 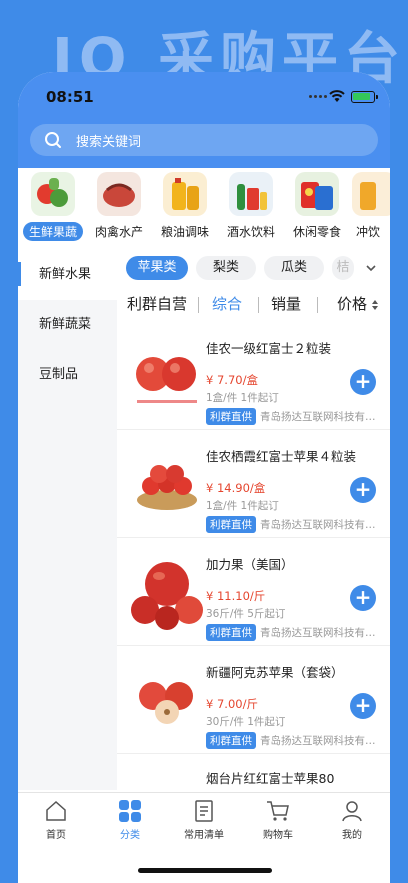 What do you see at coordinates (367, 232) in the screenshot?
I see `category-label: 冲饮` at bounding box center [367, 232].